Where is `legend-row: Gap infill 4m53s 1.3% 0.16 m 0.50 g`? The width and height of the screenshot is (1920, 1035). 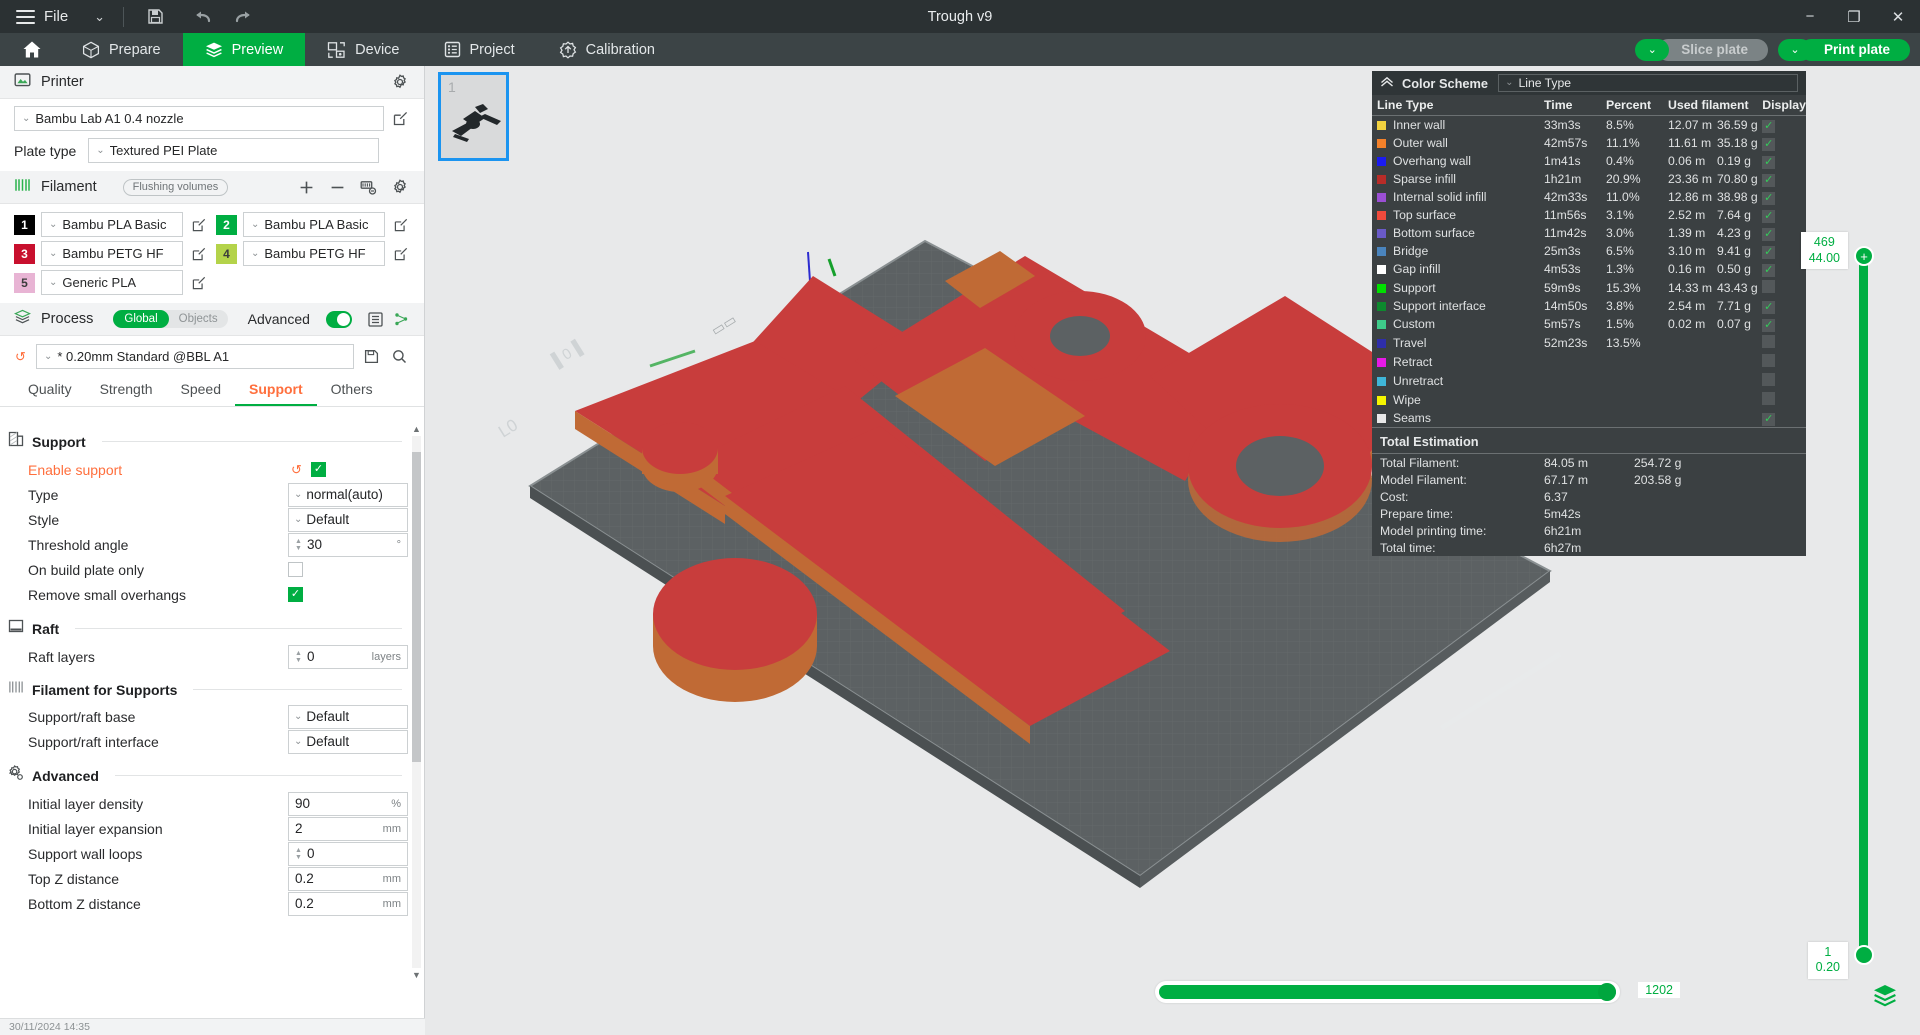
legend-row: Gap infill 4m53s 1.3% 0.16 m 0.50 g is located at coordinates (1589, 269).